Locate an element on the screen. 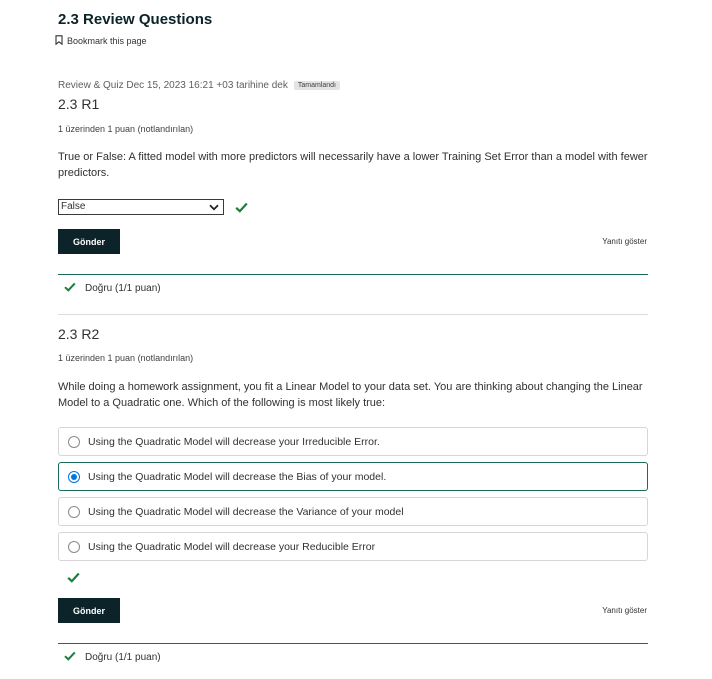 The width and height of the screenshot is (712, 679). chevron-down-icon is located at coordinates (214, 207).